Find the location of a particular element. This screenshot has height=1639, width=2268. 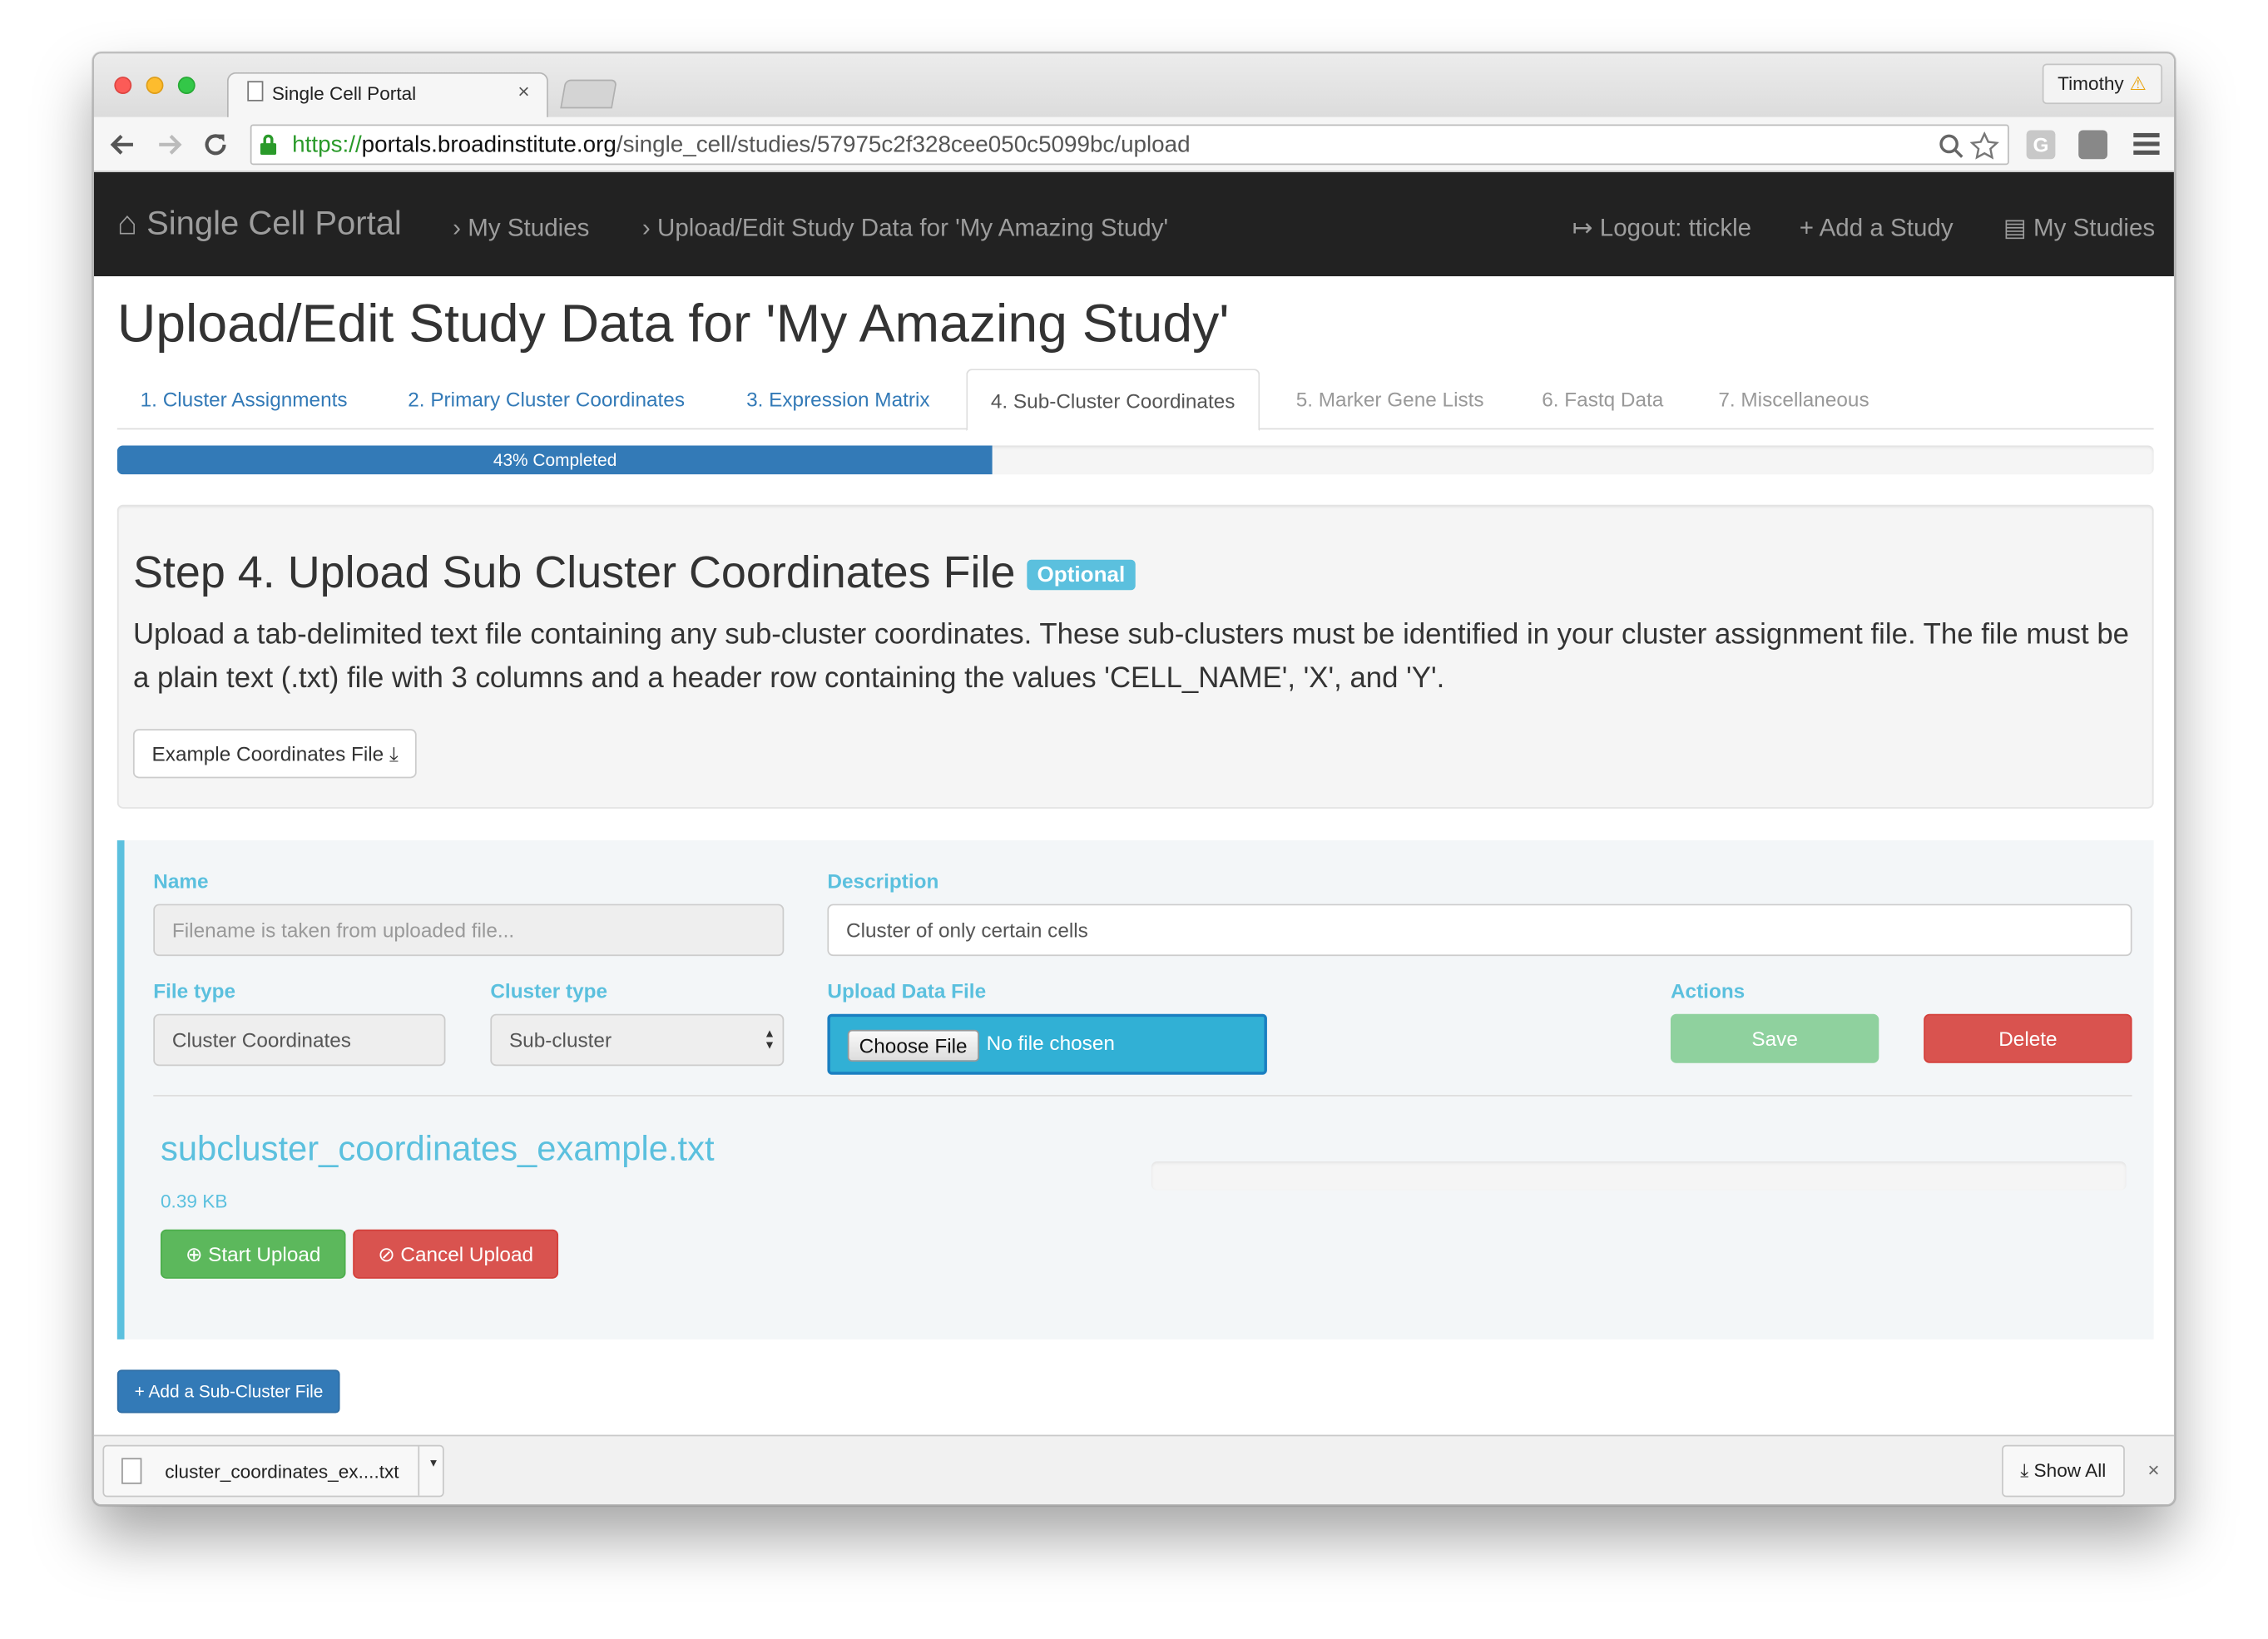

upload-label: Upload Data File is located at coordinates (907, 990).